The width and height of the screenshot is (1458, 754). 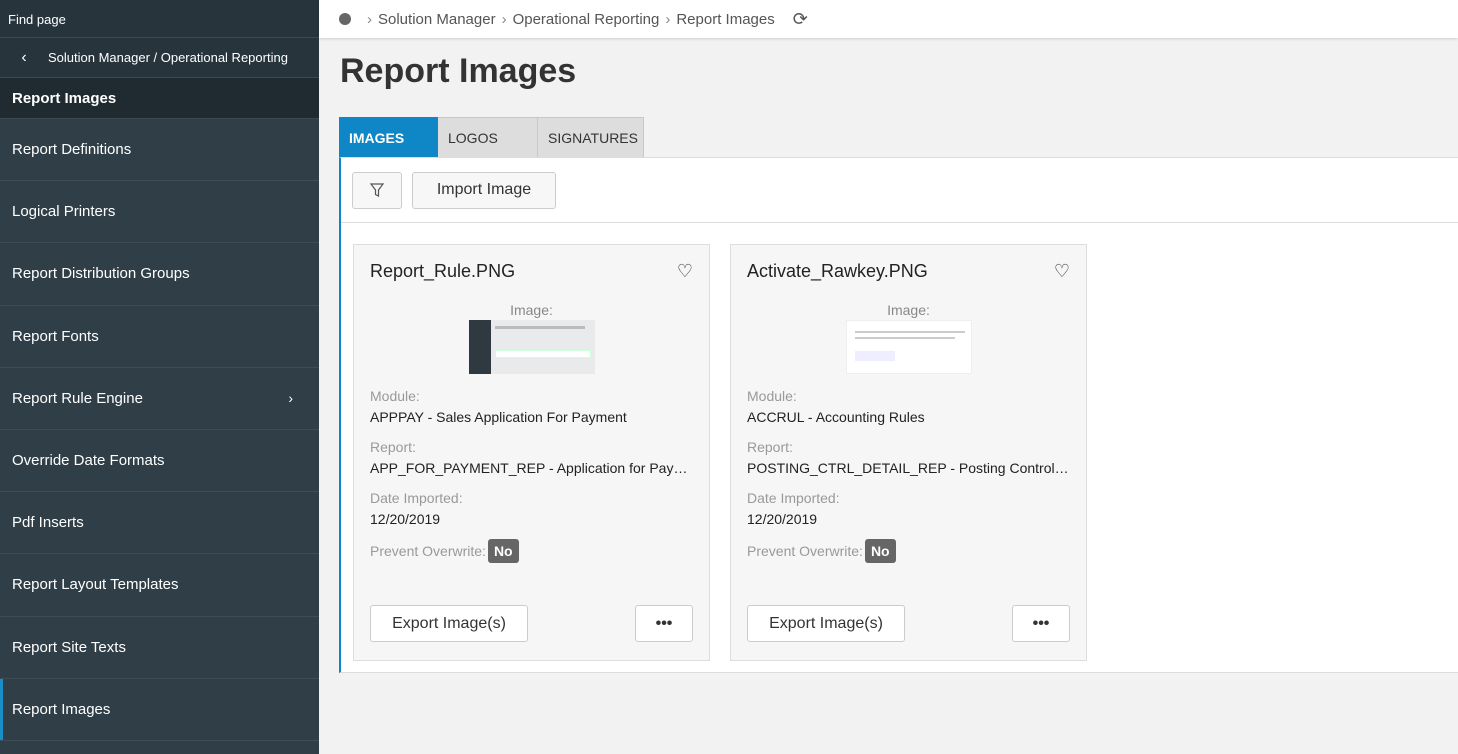 I want to click on home-dot-icon, so click(x=345, y=19).